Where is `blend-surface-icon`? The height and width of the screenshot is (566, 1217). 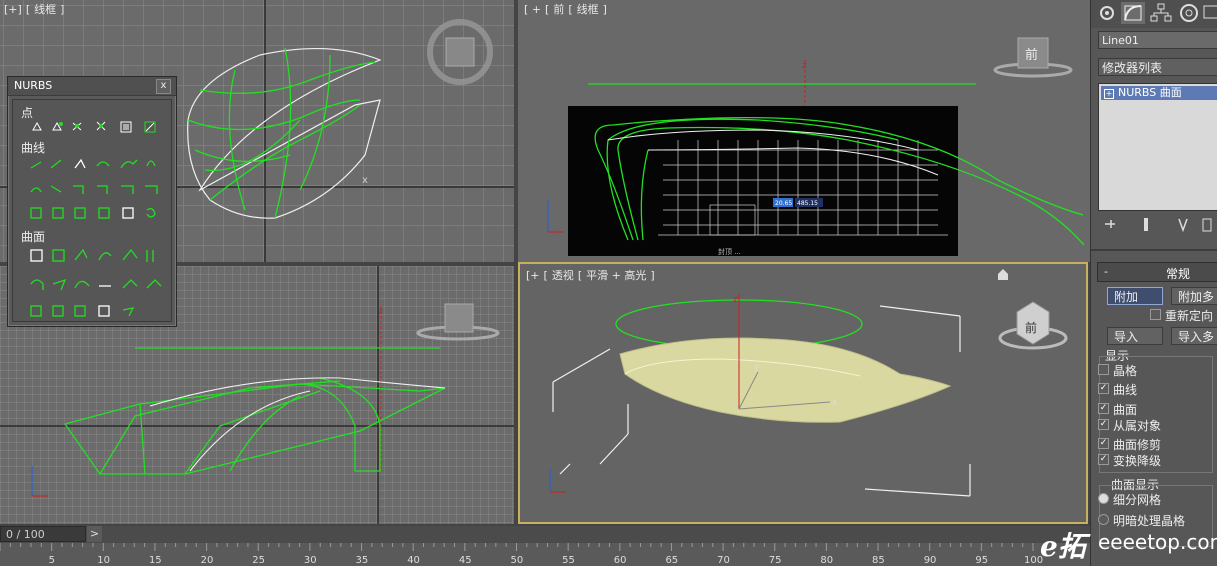
blend-surface-icon is located at coordinates (105, 256).